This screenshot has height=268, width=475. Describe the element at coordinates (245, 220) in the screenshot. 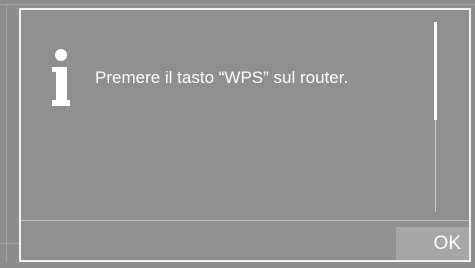

I see `dialog-divider` at that location.